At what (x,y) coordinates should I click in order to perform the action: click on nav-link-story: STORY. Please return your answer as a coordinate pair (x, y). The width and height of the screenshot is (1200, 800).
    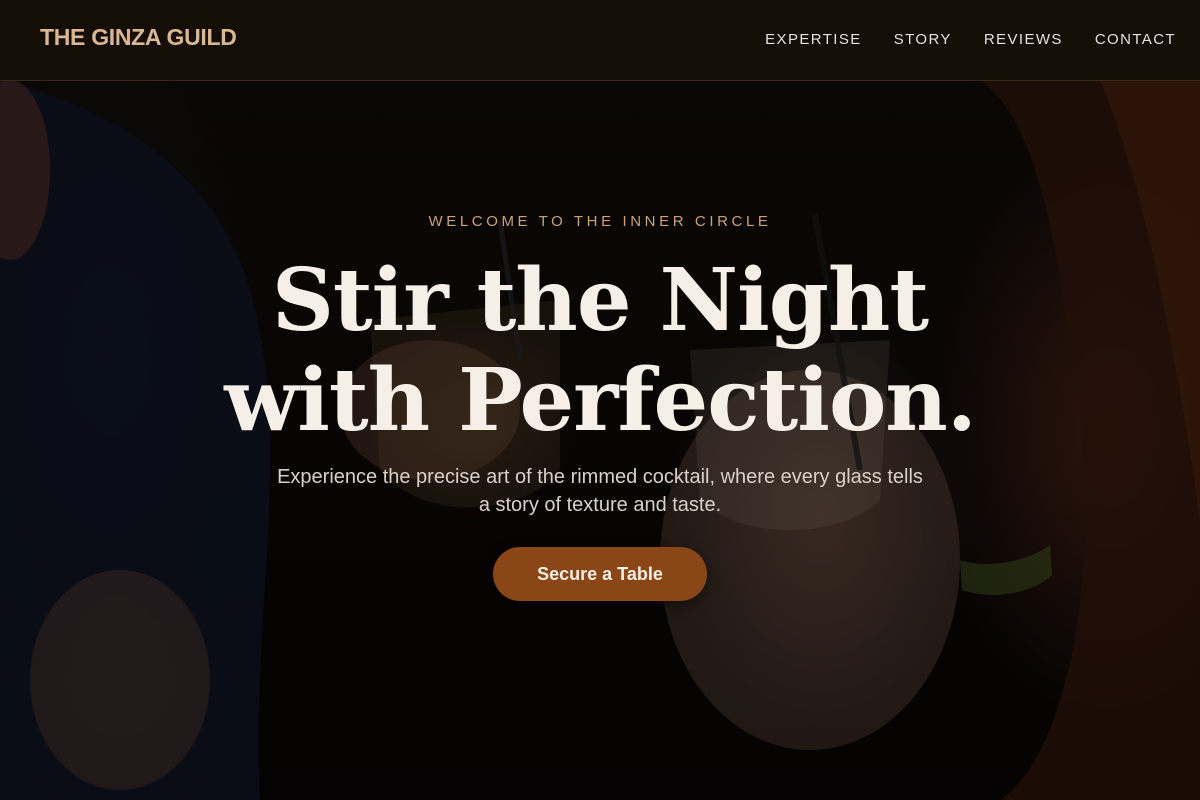
    Looking at the image, I should click on (923, 39).